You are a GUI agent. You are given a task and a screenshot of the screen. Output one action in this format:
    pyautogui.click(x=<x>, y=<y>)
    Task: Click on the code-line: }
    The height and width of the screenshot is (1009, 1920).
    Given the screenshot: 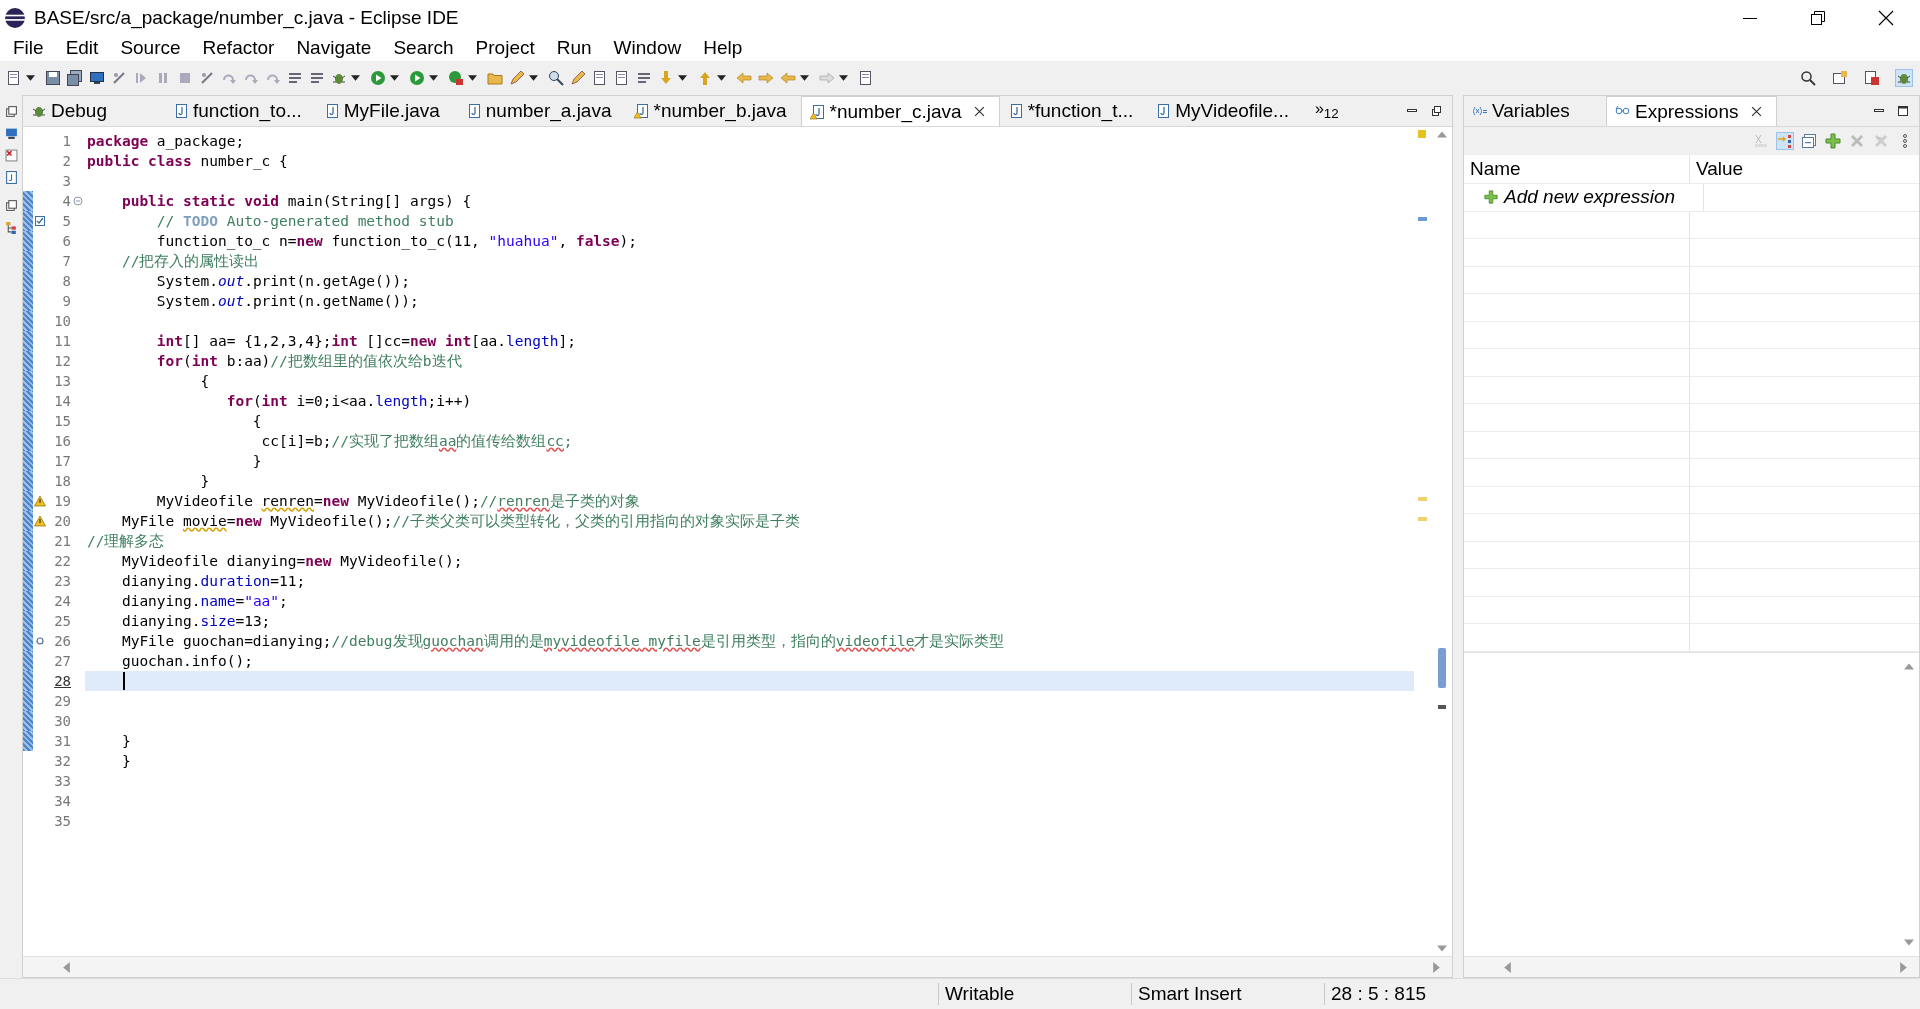 What is the action you would take?
    pyautogui.click(x=125, y=741)
    